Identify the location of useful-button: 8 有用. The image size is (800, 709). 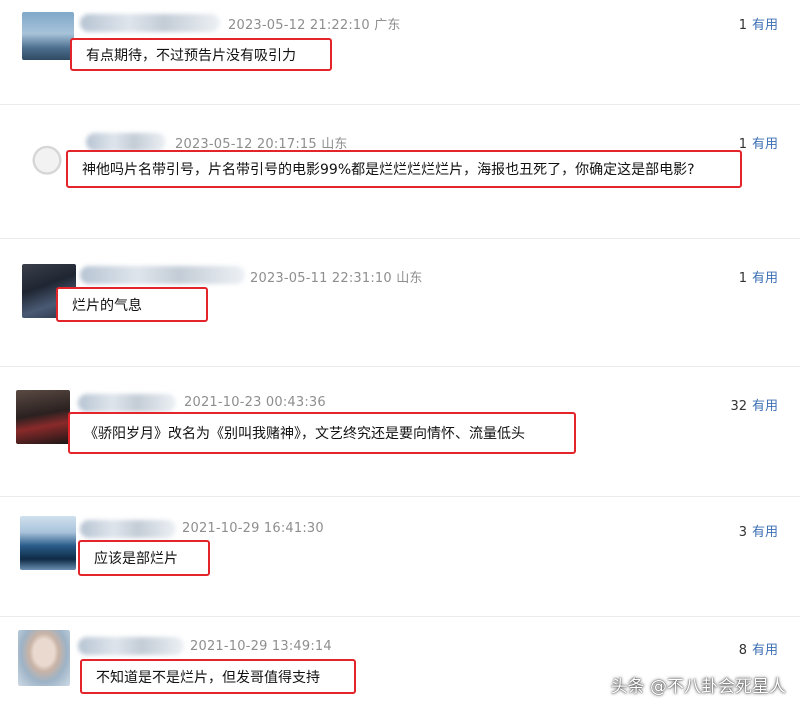
(758, 648).